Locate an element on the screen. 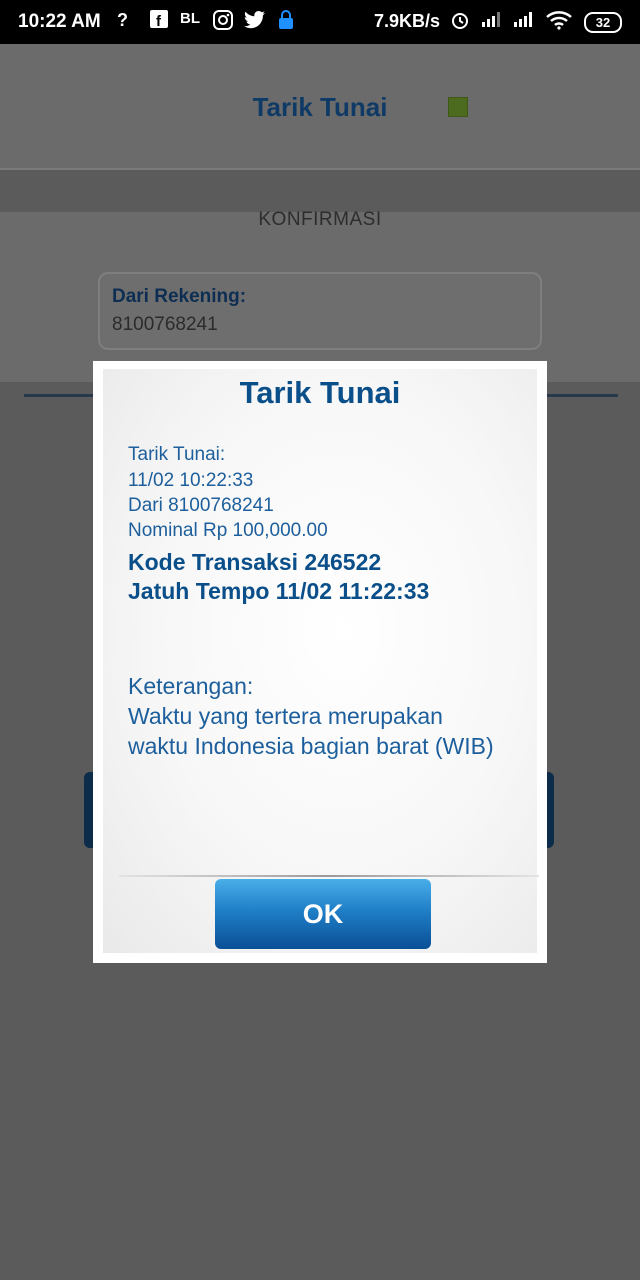 This screenshot has height=1280, width=640. from-account-box: Dari Rekening: 8100768241 is located at coordinates (320, 311).